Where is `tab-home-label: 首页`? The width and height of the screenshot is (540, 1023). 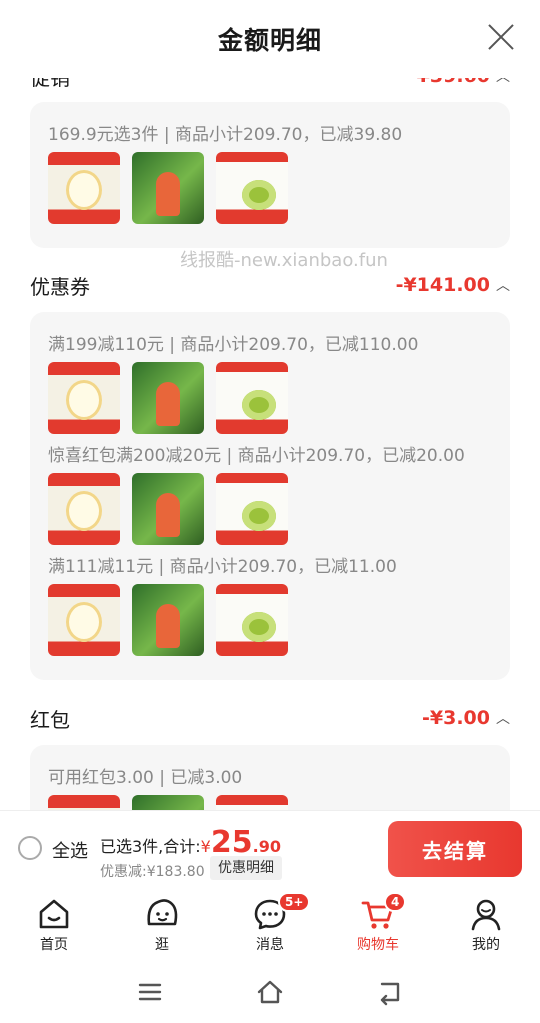
tab-home-label: 首页 is located at coordinates (54, 945).